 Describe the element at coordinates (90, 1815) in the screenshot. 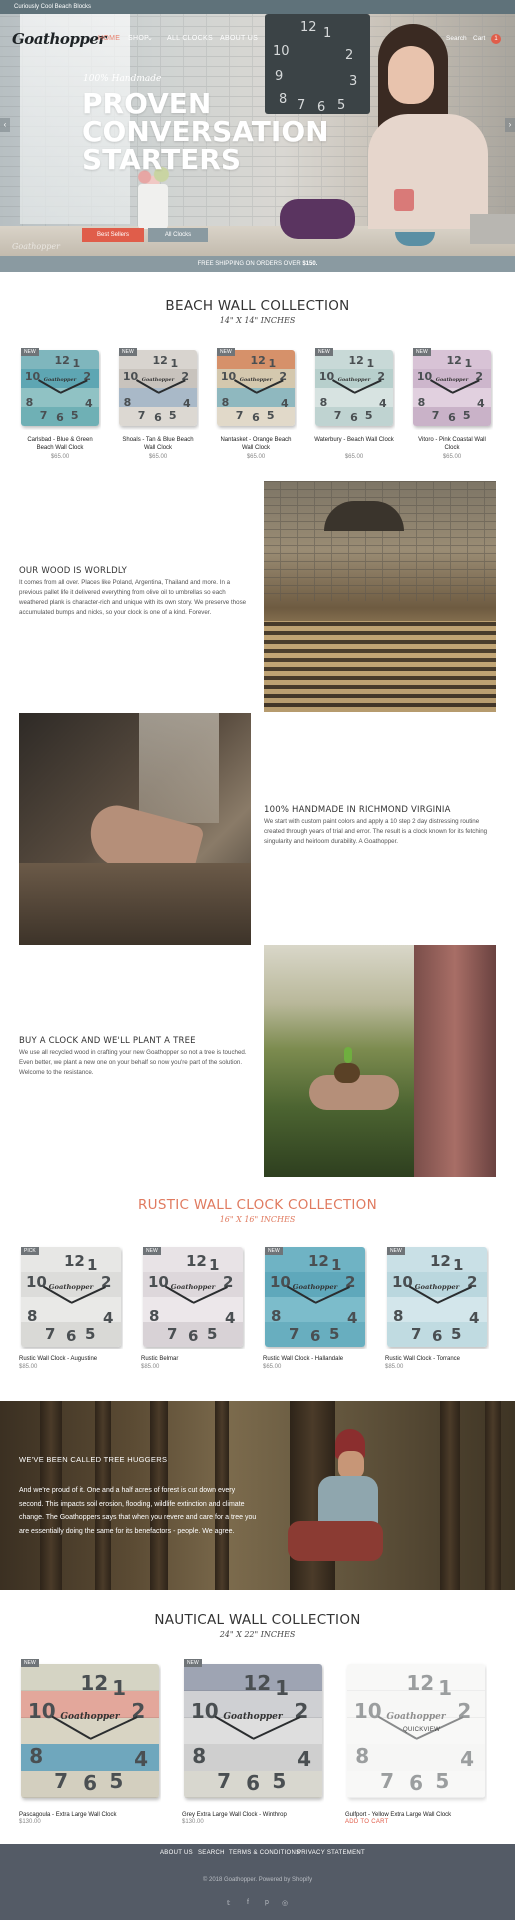

I see `product-name: Pascagoula - Extra Large Wall Clock` at that location.